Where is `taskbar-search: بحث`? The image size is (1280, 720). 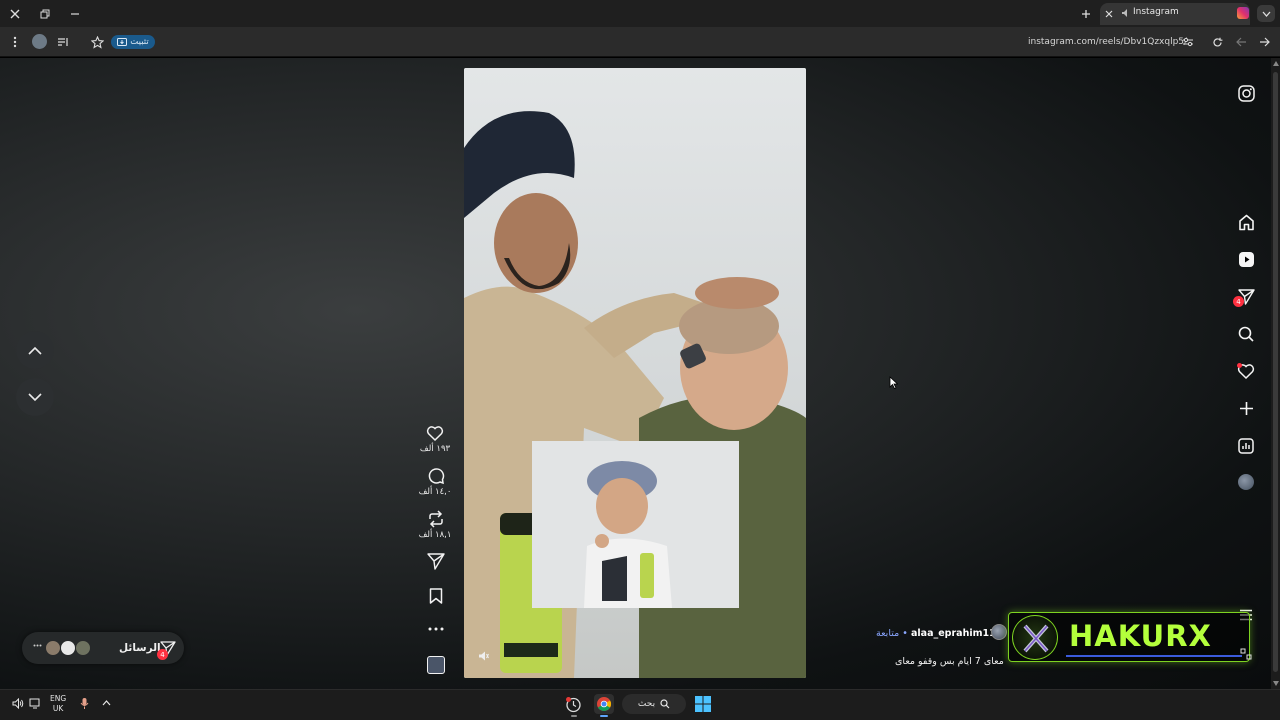 taskbar-search: بحث is located at coordinates (654, 704).